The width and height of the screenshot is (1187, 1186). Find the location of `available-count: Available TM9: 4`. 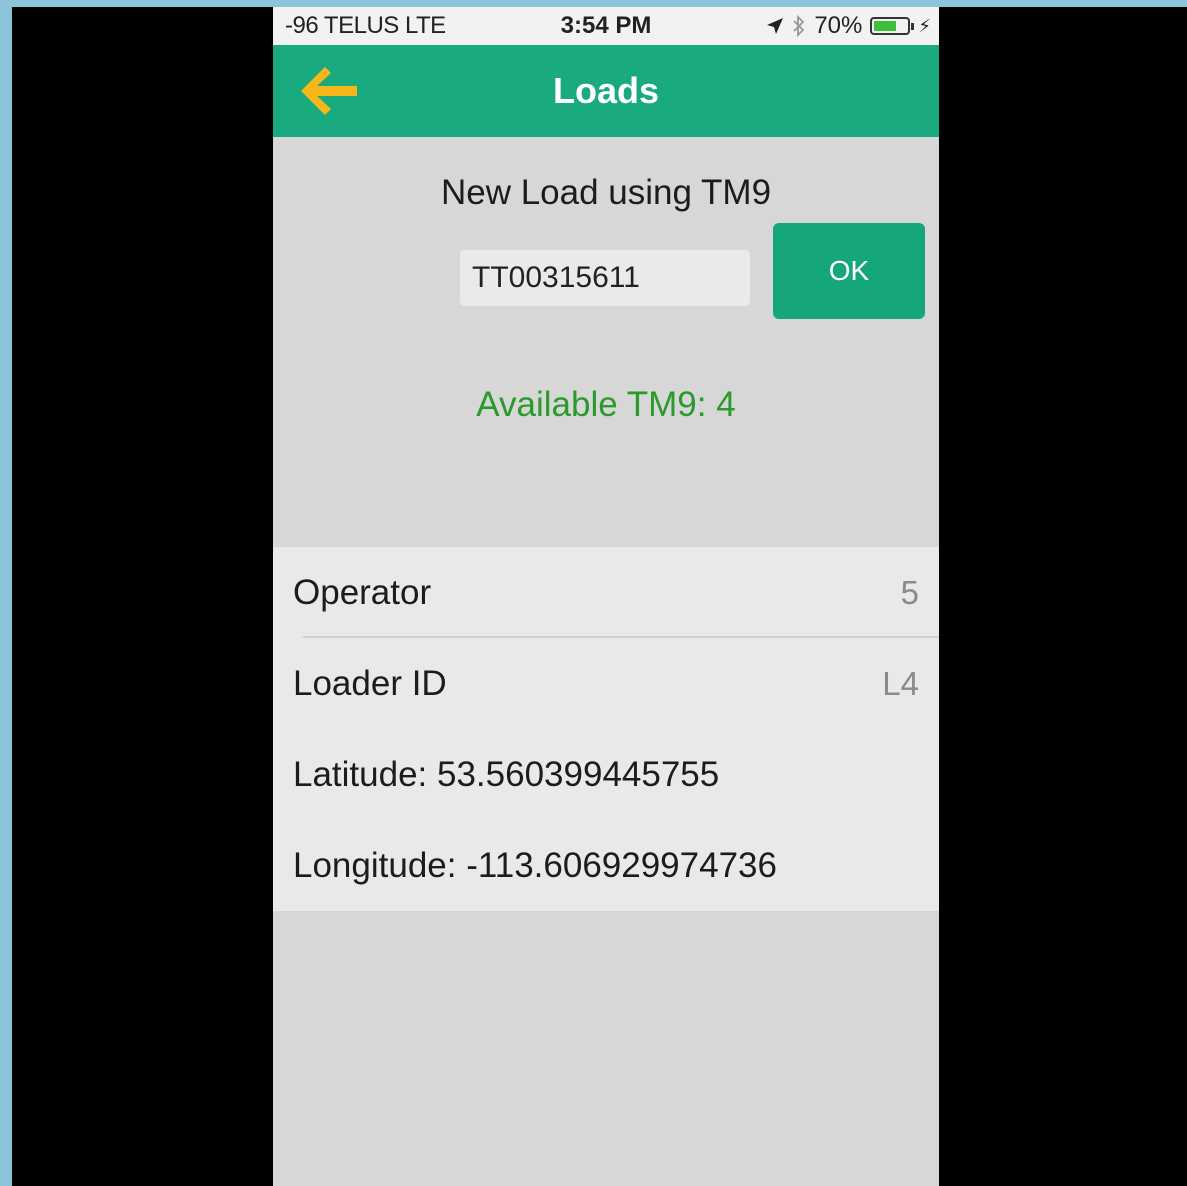

available-count: Available TM9: 4 is located at coordinates (606, 404).